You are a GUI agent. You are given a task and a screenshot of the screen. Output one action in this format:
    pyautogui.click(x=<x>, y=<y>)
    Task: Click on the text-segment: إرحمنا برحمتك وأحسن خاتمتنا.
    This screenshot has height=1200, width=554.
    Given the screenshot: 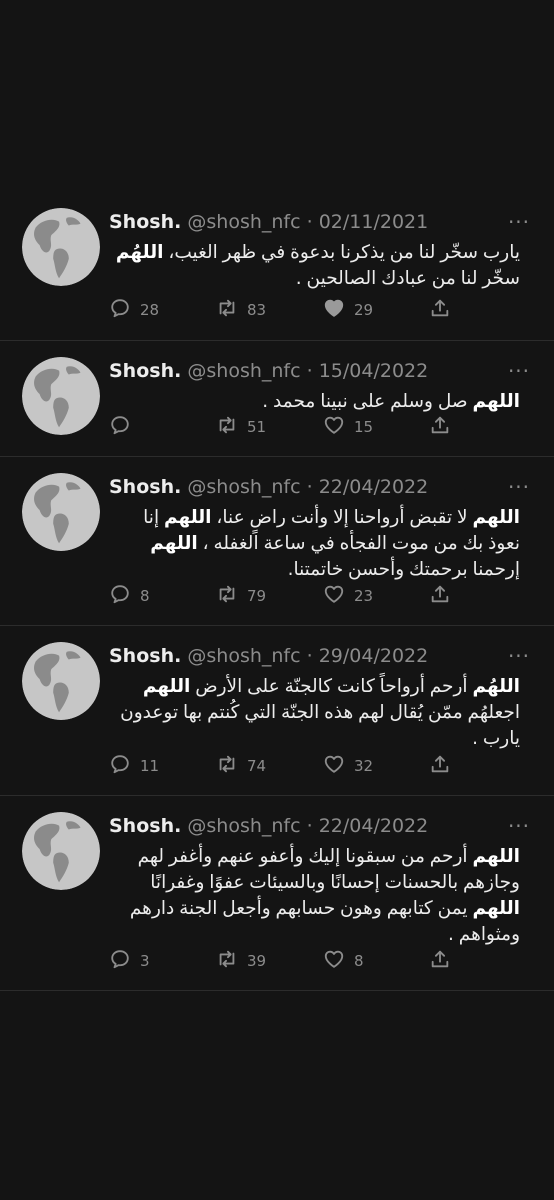 What is the action you would take?
    pyautogui.click(x=403, y=569)
    